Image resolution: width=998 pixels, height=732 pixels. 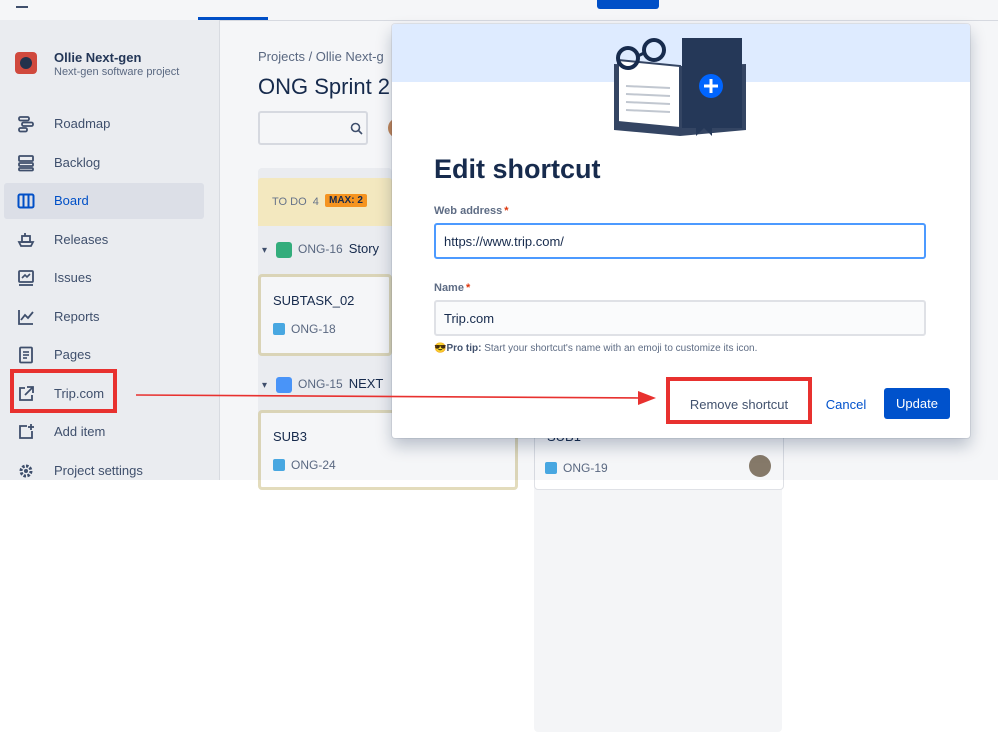 I want to click on update-button: Update, so click(x=917, y=403).